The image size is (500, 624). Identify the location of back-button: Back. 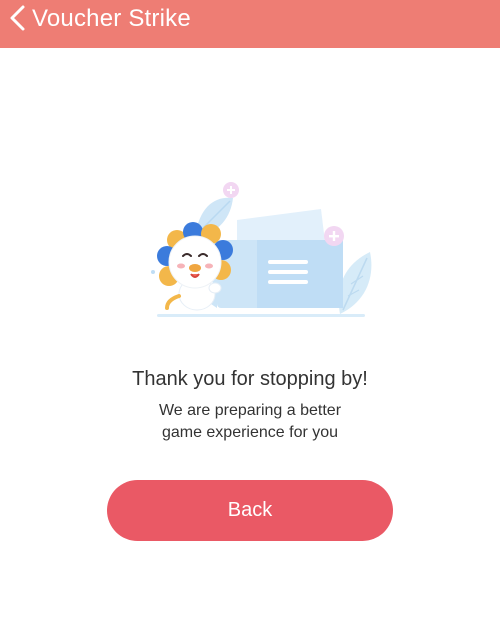
(250, 510).